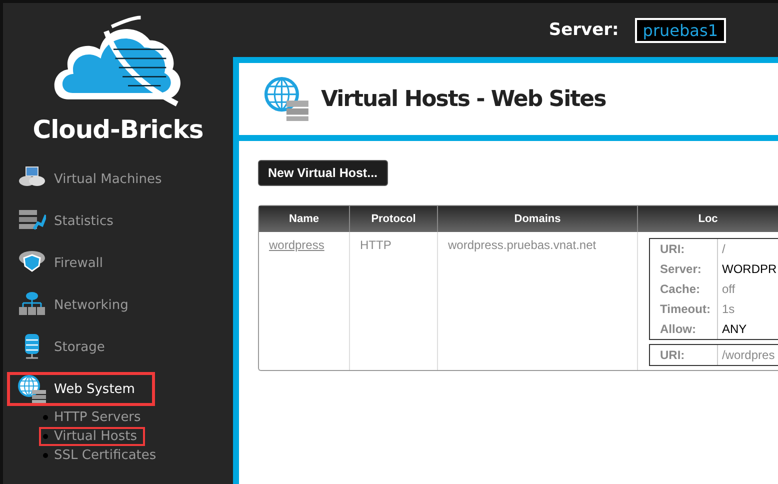 This screenshot has height=484, width=778. What do you see at coordinates (61, 347) in the screenshot?
I see `sidebar-item: Storage` at bounding box center [61, 347].